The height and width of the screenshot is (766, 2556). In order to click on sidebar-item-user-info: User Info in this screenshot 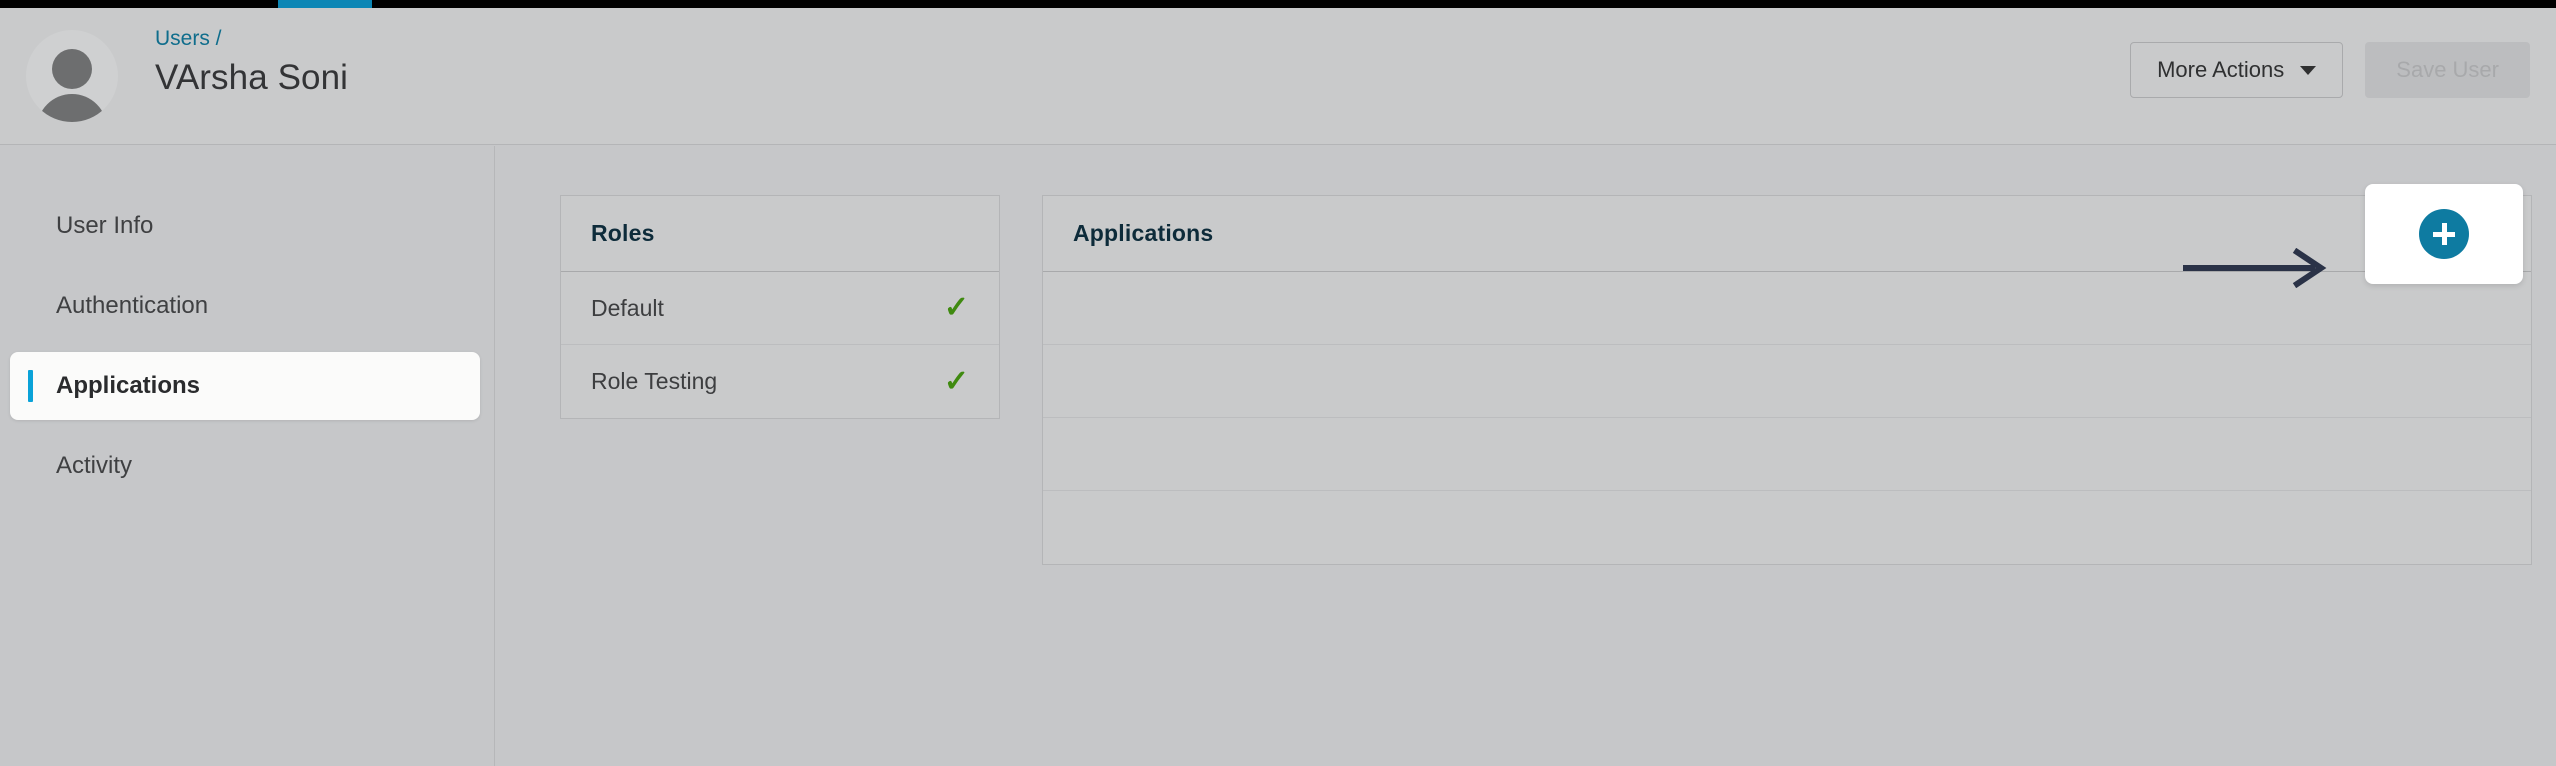, I will do `click(245, 226)`.